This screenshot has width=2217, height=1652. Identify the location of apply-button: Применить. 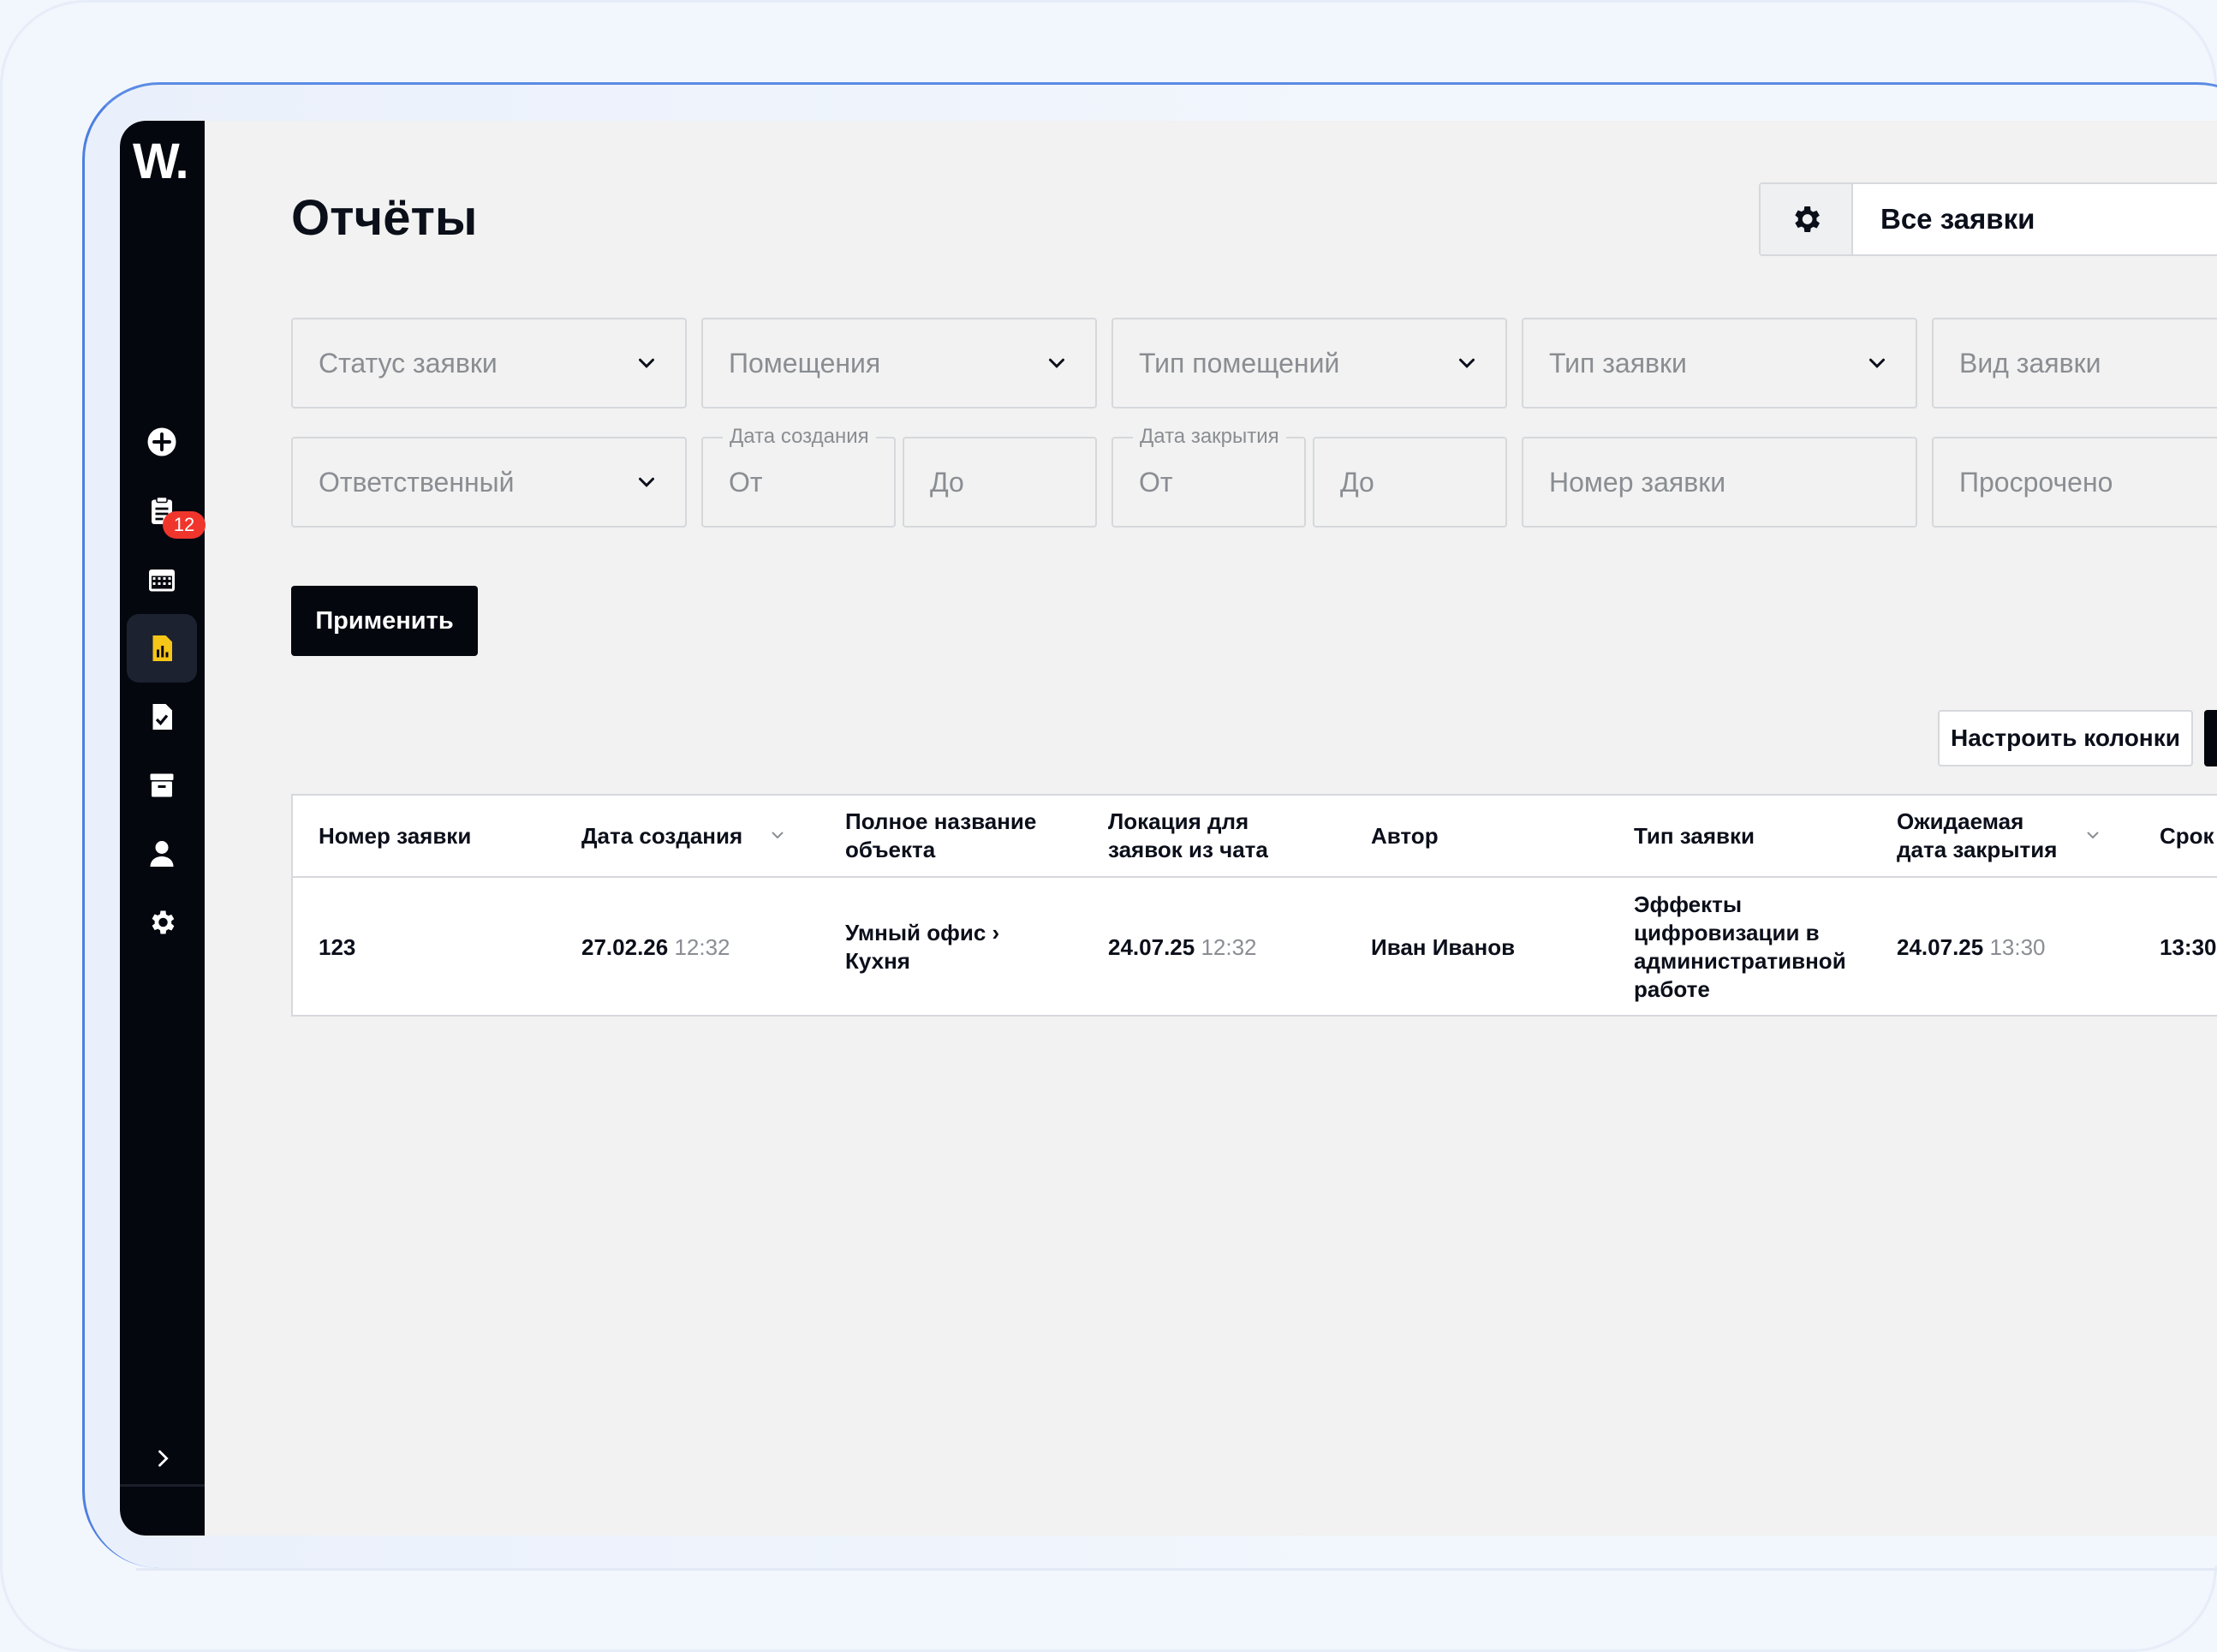
(384, 621).